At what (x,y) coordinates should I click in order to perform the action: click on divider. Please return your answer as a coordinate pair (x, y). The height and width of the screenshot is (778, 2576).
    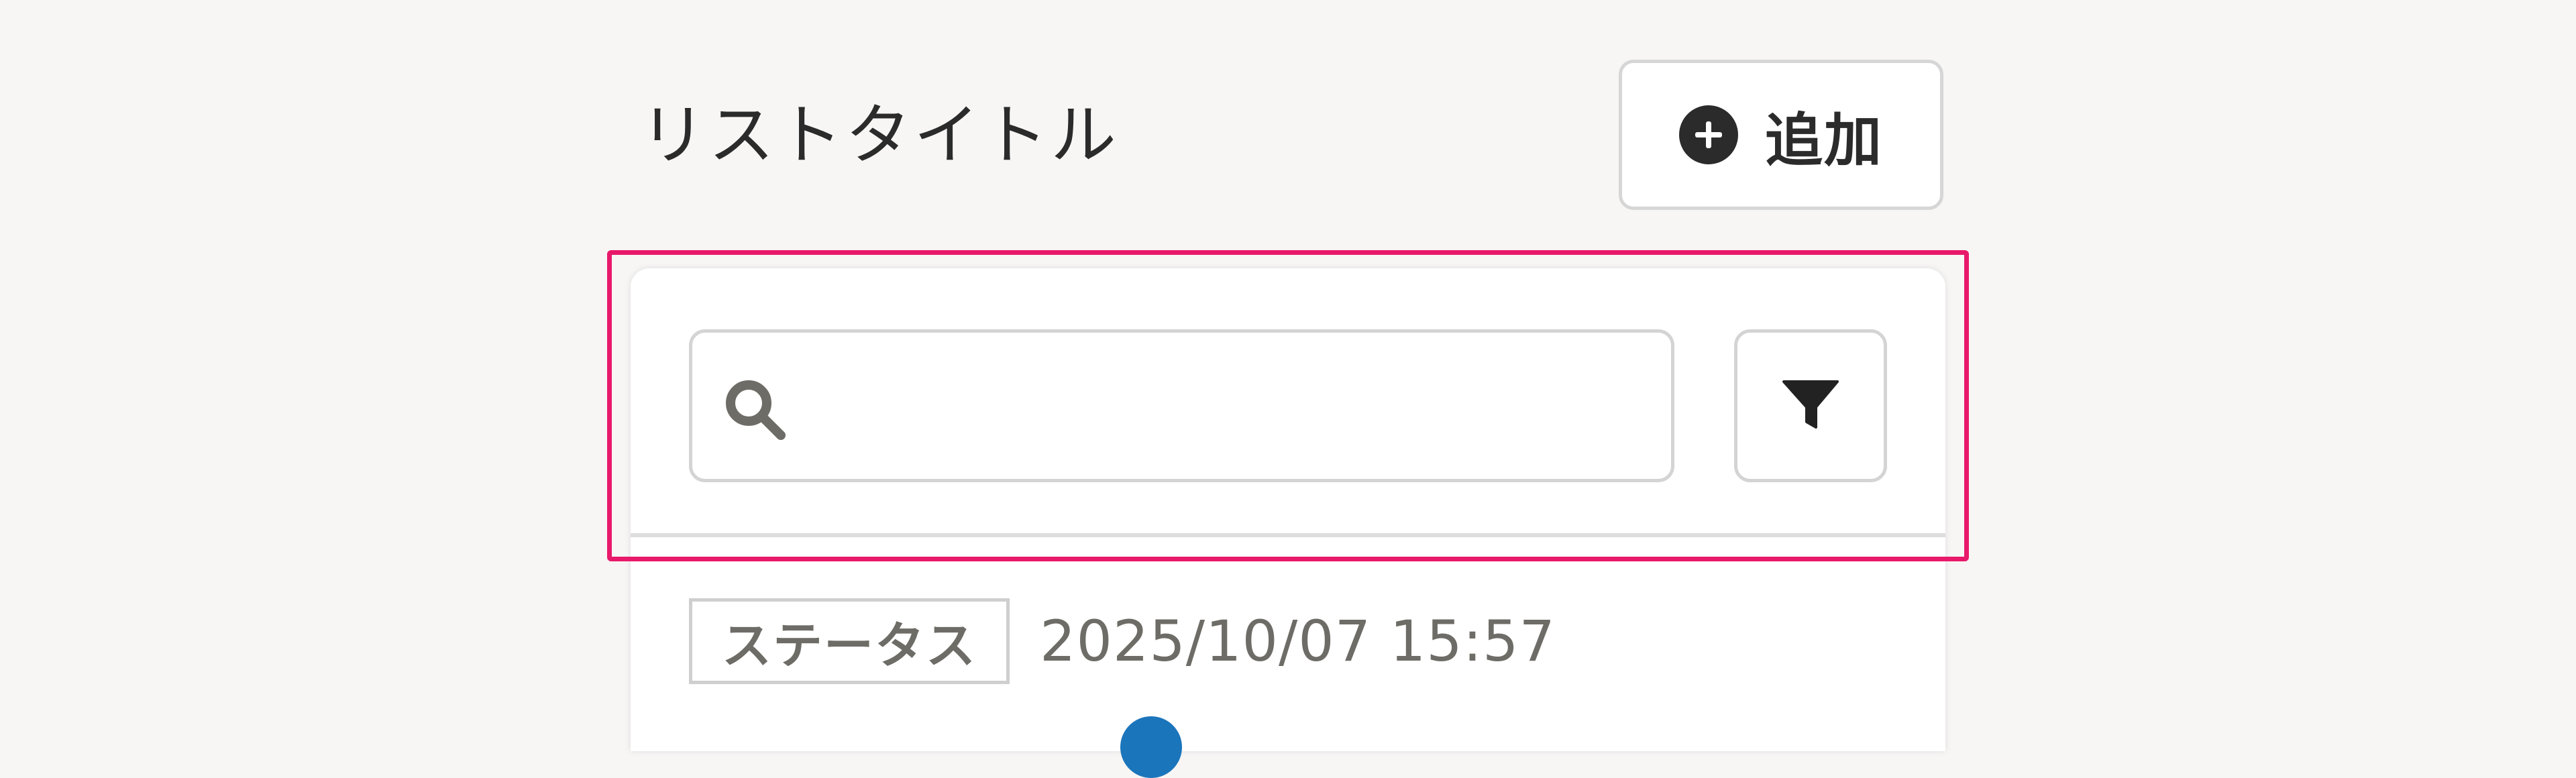
    Looking at the image, I should click on (1288, 535).